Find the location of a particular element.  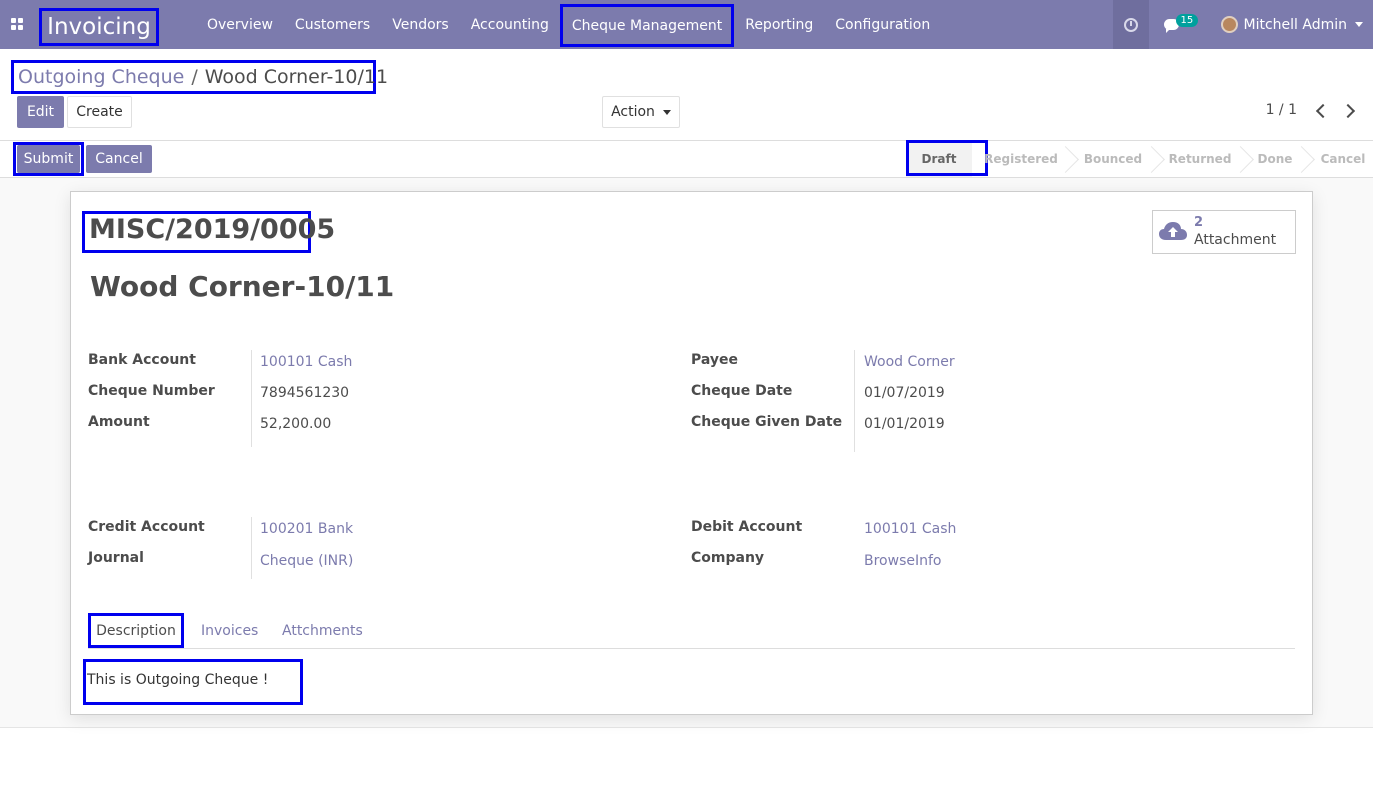

stage-cancel: Cancel is located at coordinates (1343, 159).